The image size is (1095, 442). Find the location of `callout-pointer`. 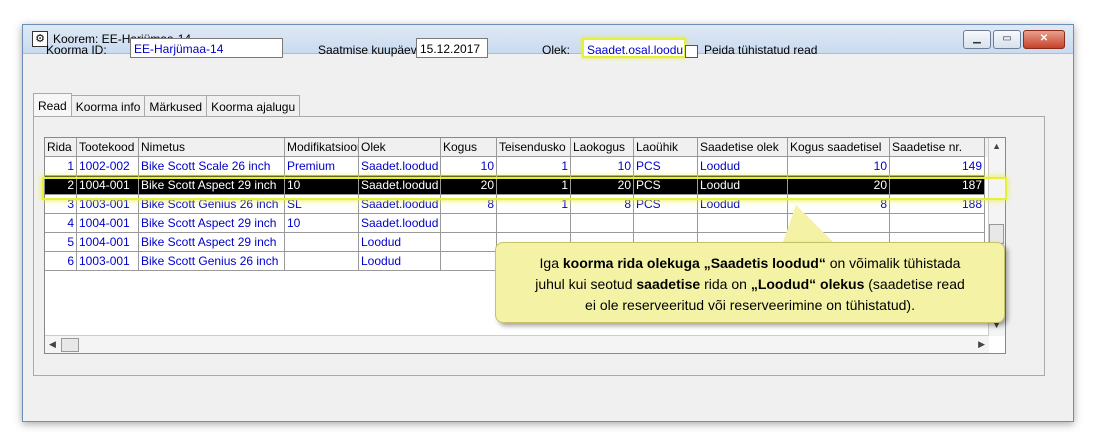

callout-pointer is located at coordinates (809, 225).